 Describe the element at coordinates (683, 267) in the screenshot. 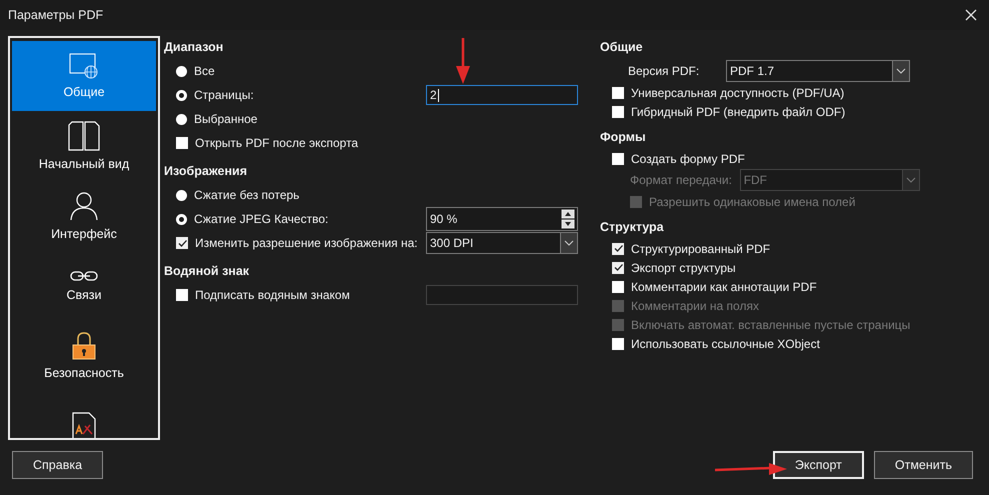

I see `option-label: Экспорт структуры` at that location.